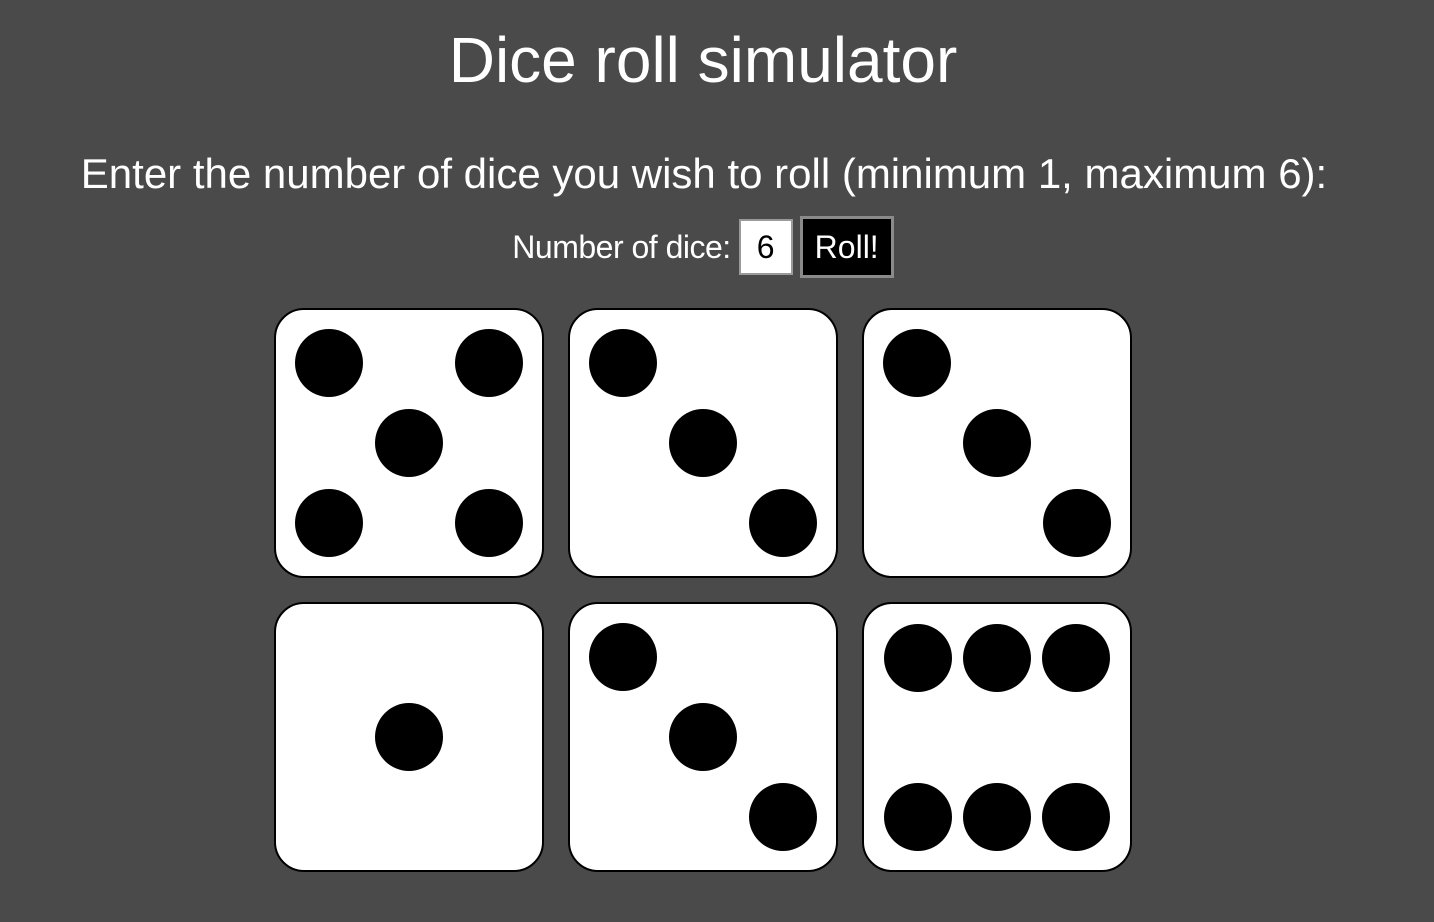  Describe the element at coordinates (703, 60) in the screenshot. I see `page-title: Dice roll simulator` at that location.